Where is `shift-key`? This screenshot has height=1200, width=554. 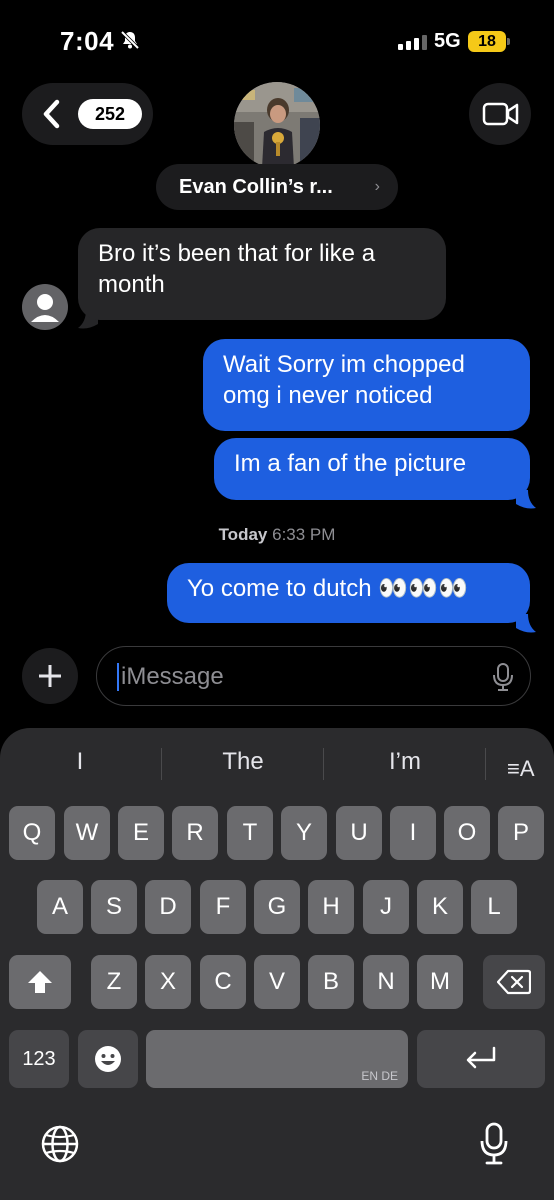 shift-key is located at coordinates (40, 982).